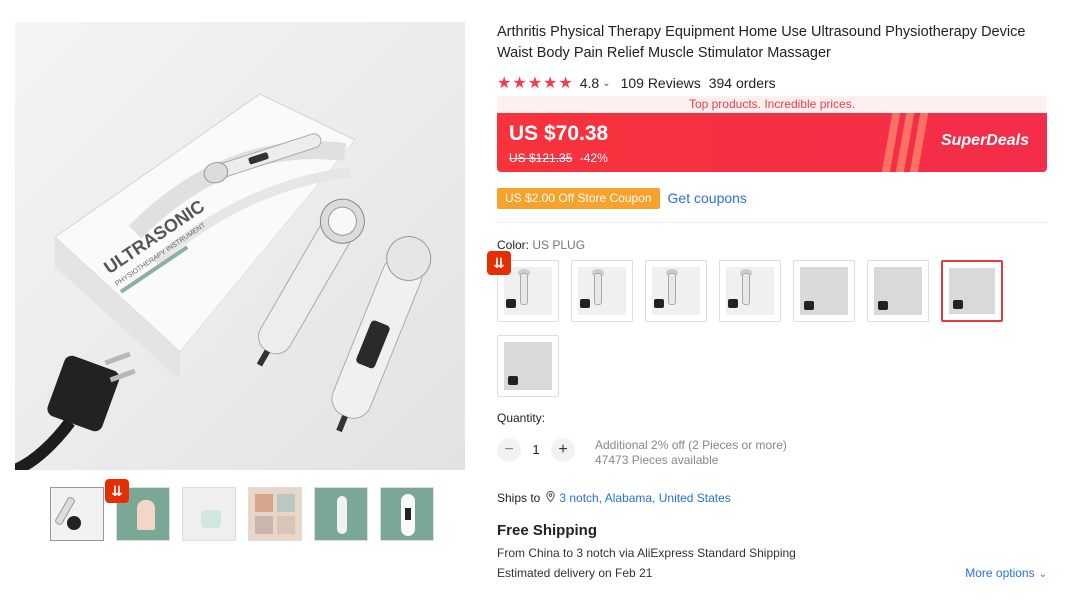 Image resolution: width=1080 pixels, height=605 pixels. I want to click on location-pin-icon, so click(551, 497).